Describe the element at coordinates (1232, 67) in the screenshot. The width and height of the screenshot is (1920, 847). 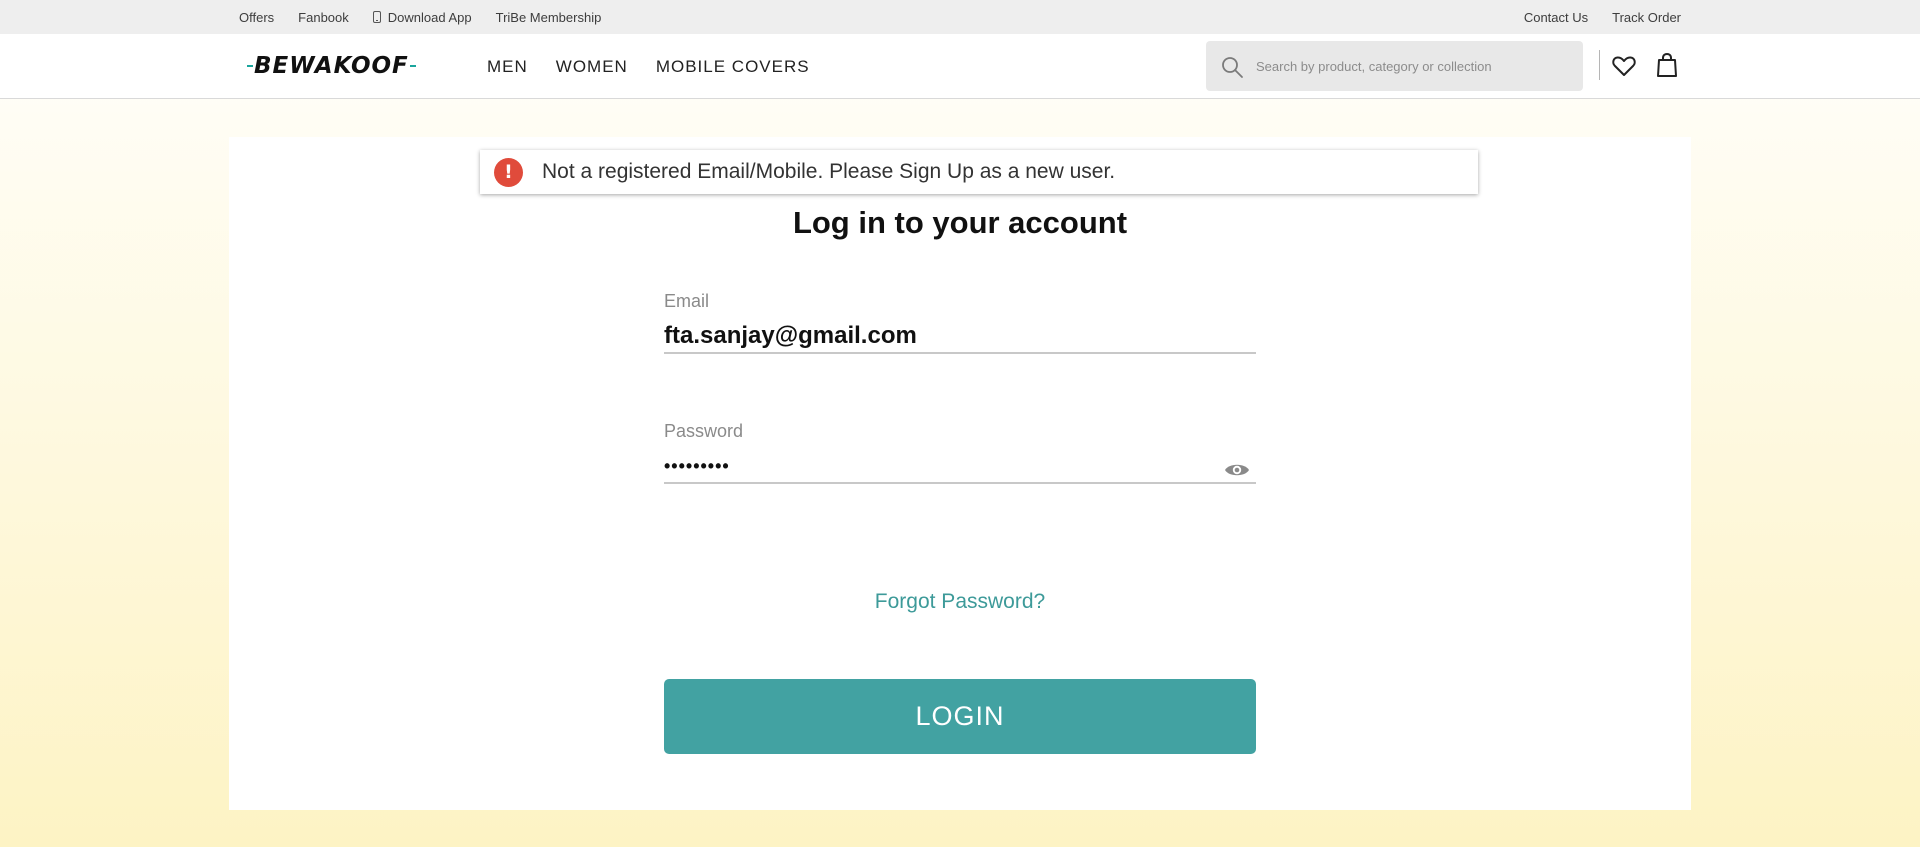
I see `search-icon` at that location.